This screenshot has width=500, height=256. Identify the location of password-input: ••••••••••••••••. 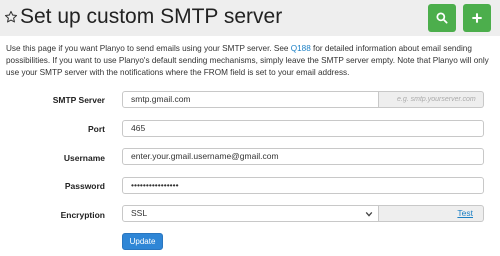
(303, 185).